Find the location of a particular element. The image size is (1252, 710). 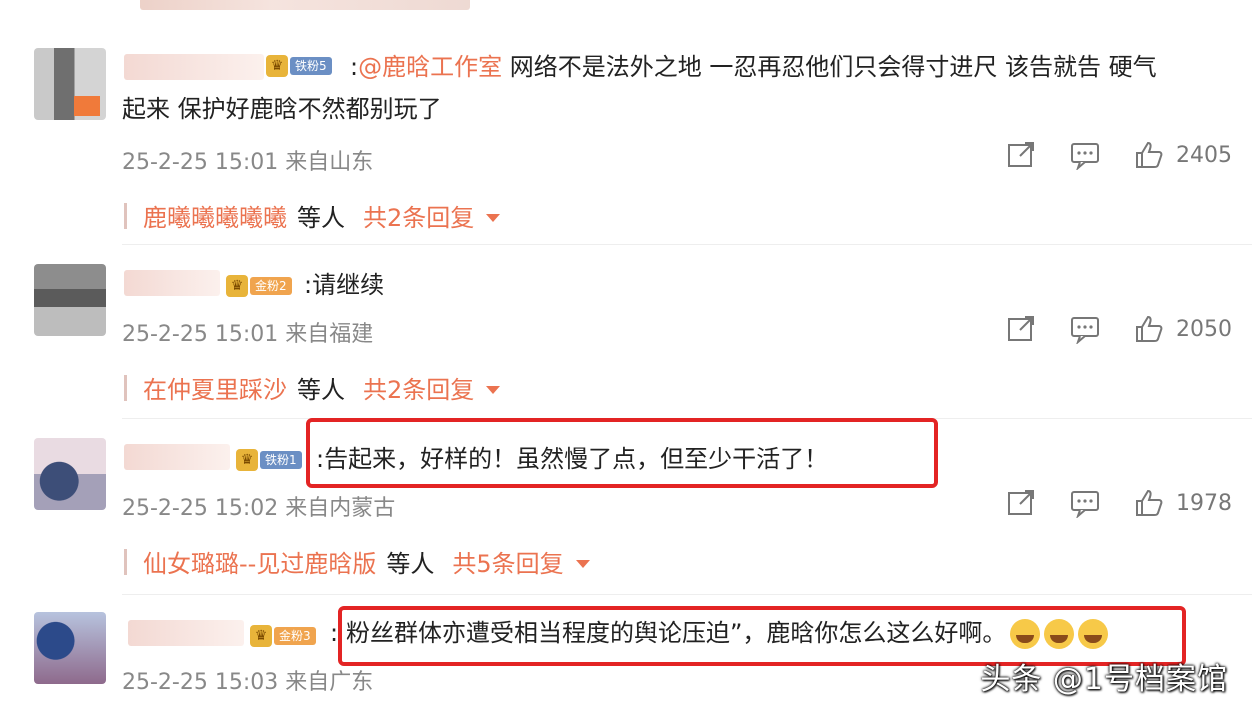

badge-label: 铁粉5 is located at coordinates (311, 66).